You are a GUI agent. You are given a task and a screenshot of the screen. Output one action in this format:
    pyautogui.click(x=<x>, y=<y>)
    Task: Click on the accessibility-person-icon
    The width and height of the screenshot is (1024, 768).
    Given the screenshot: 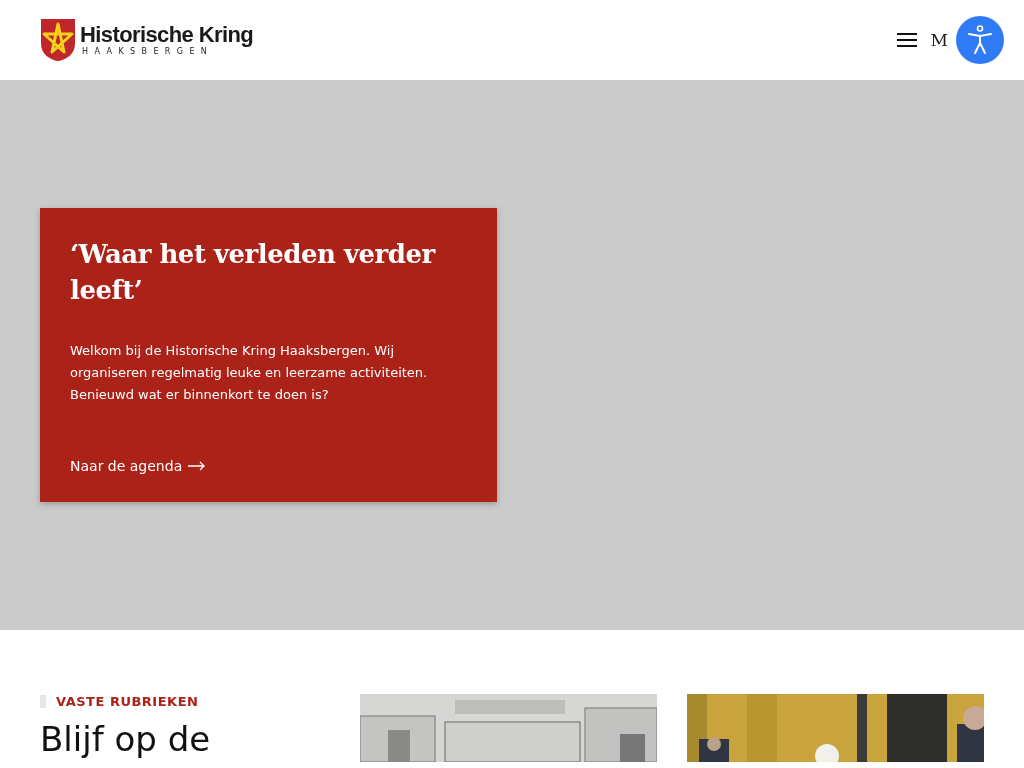 What is the action you would take?
    pyautogui.click(x=980, y=40)
    